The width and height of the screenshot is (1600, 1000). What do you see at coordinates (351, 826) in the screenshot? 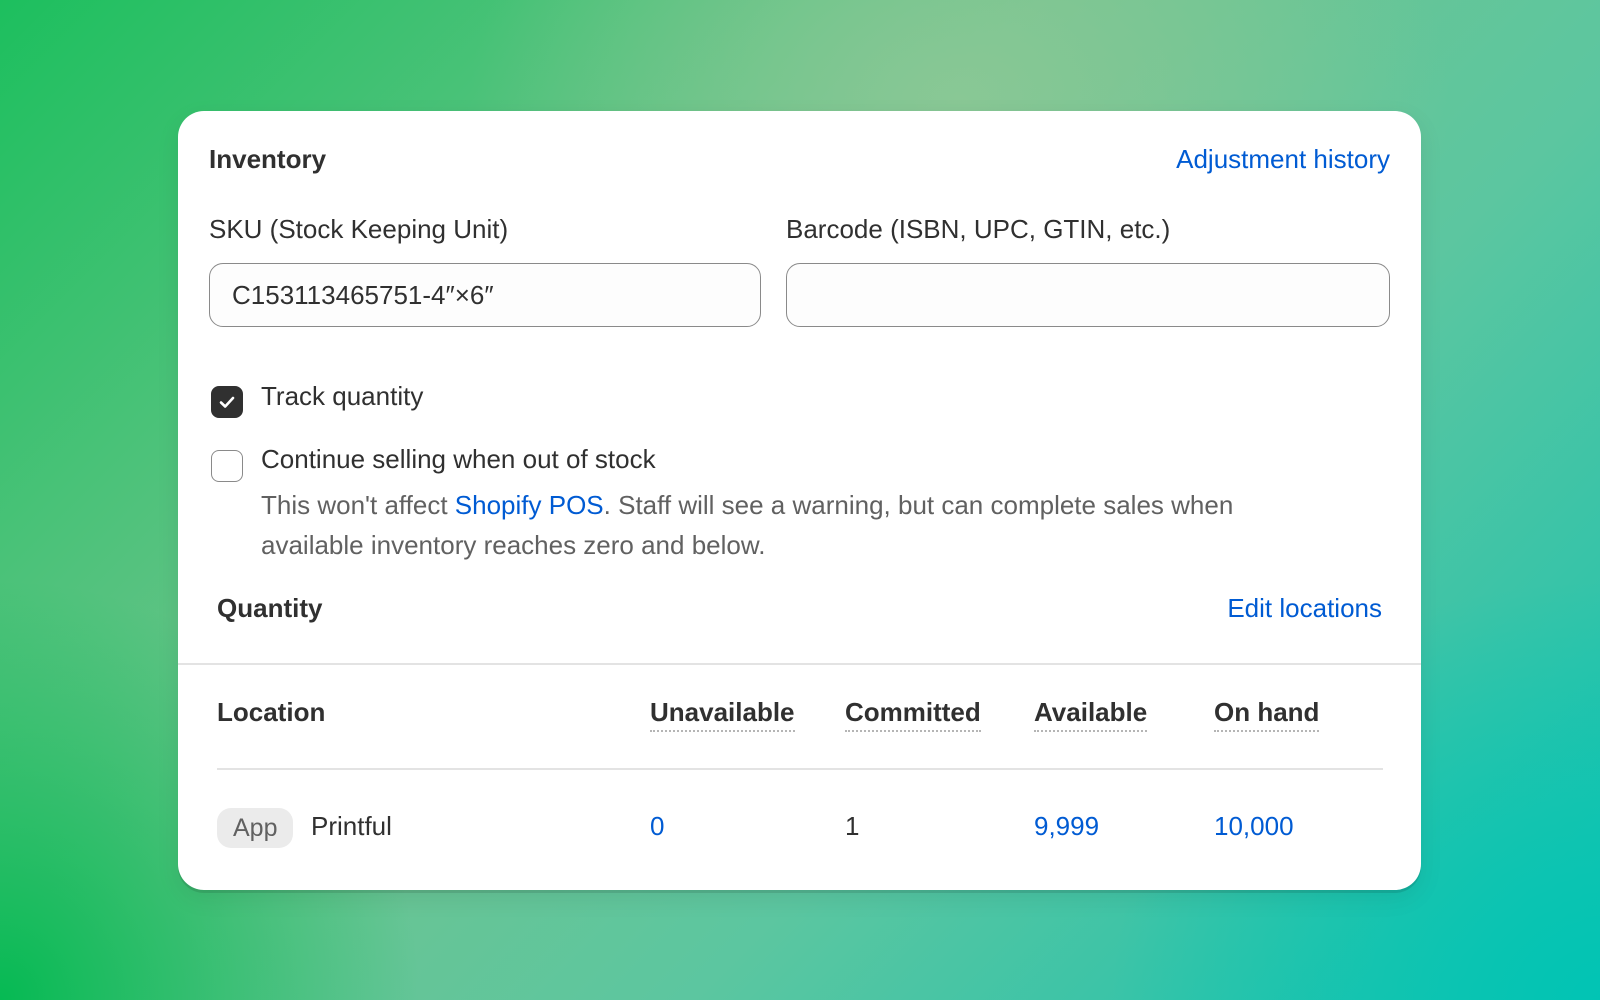
I see `location-name: Printful` at bounding box center [351, 826].